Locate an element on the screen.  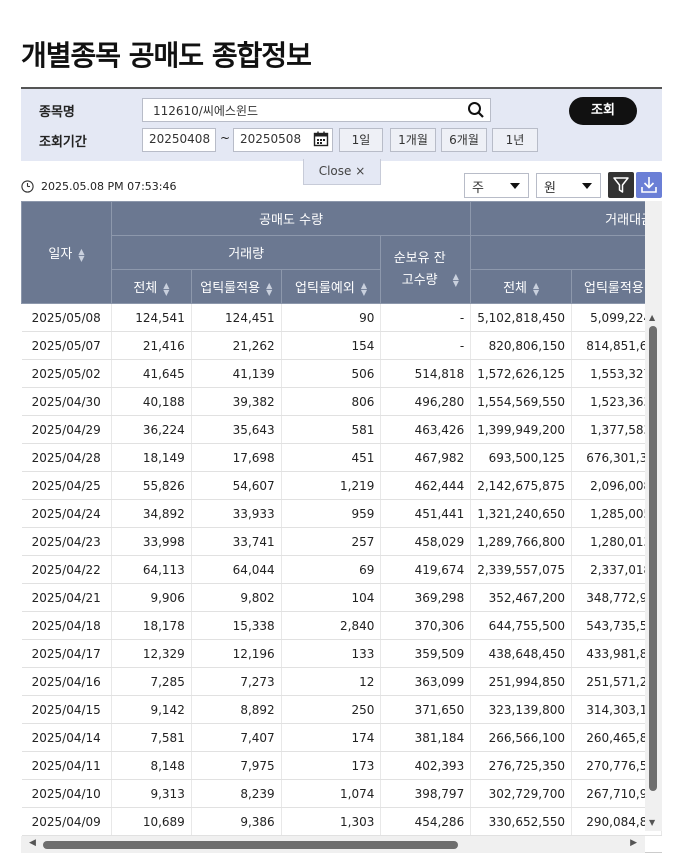
table-cell: 41,645 is located at coordinates (151, 373).